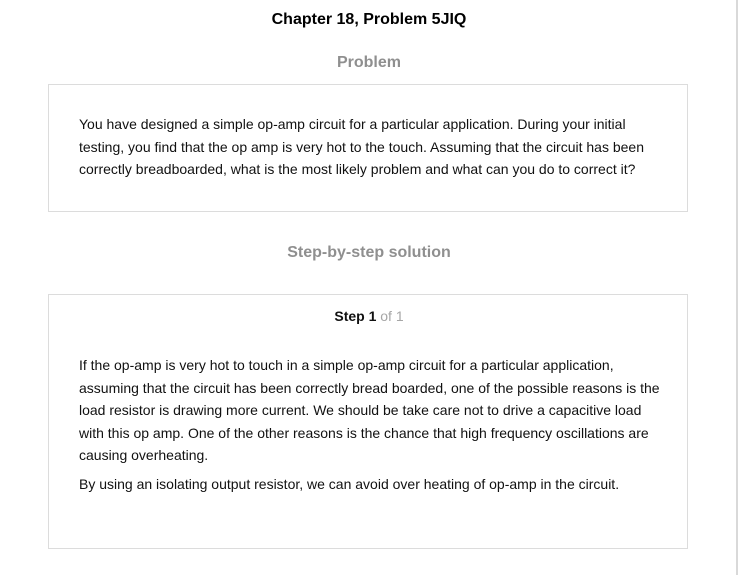 This screenshot has width=738, height=575. I want to click on step-label: Step 1, so click(355, 316).